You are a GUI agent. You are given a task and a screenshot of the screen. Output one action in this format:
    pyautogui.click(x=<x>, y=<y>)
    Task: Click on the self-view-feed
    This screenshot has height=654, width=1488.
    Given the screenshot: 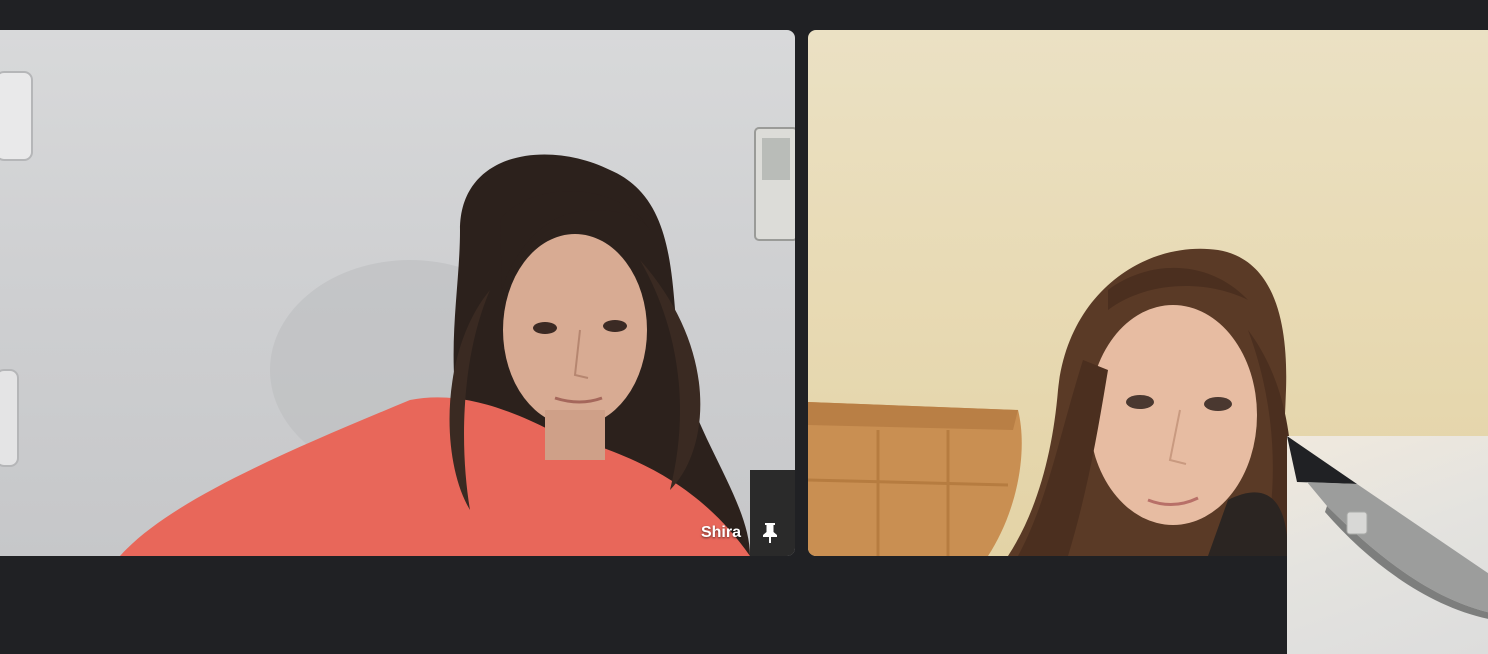 What is the action you would take?
    pyautogui.click(x=1387, y=527)
    